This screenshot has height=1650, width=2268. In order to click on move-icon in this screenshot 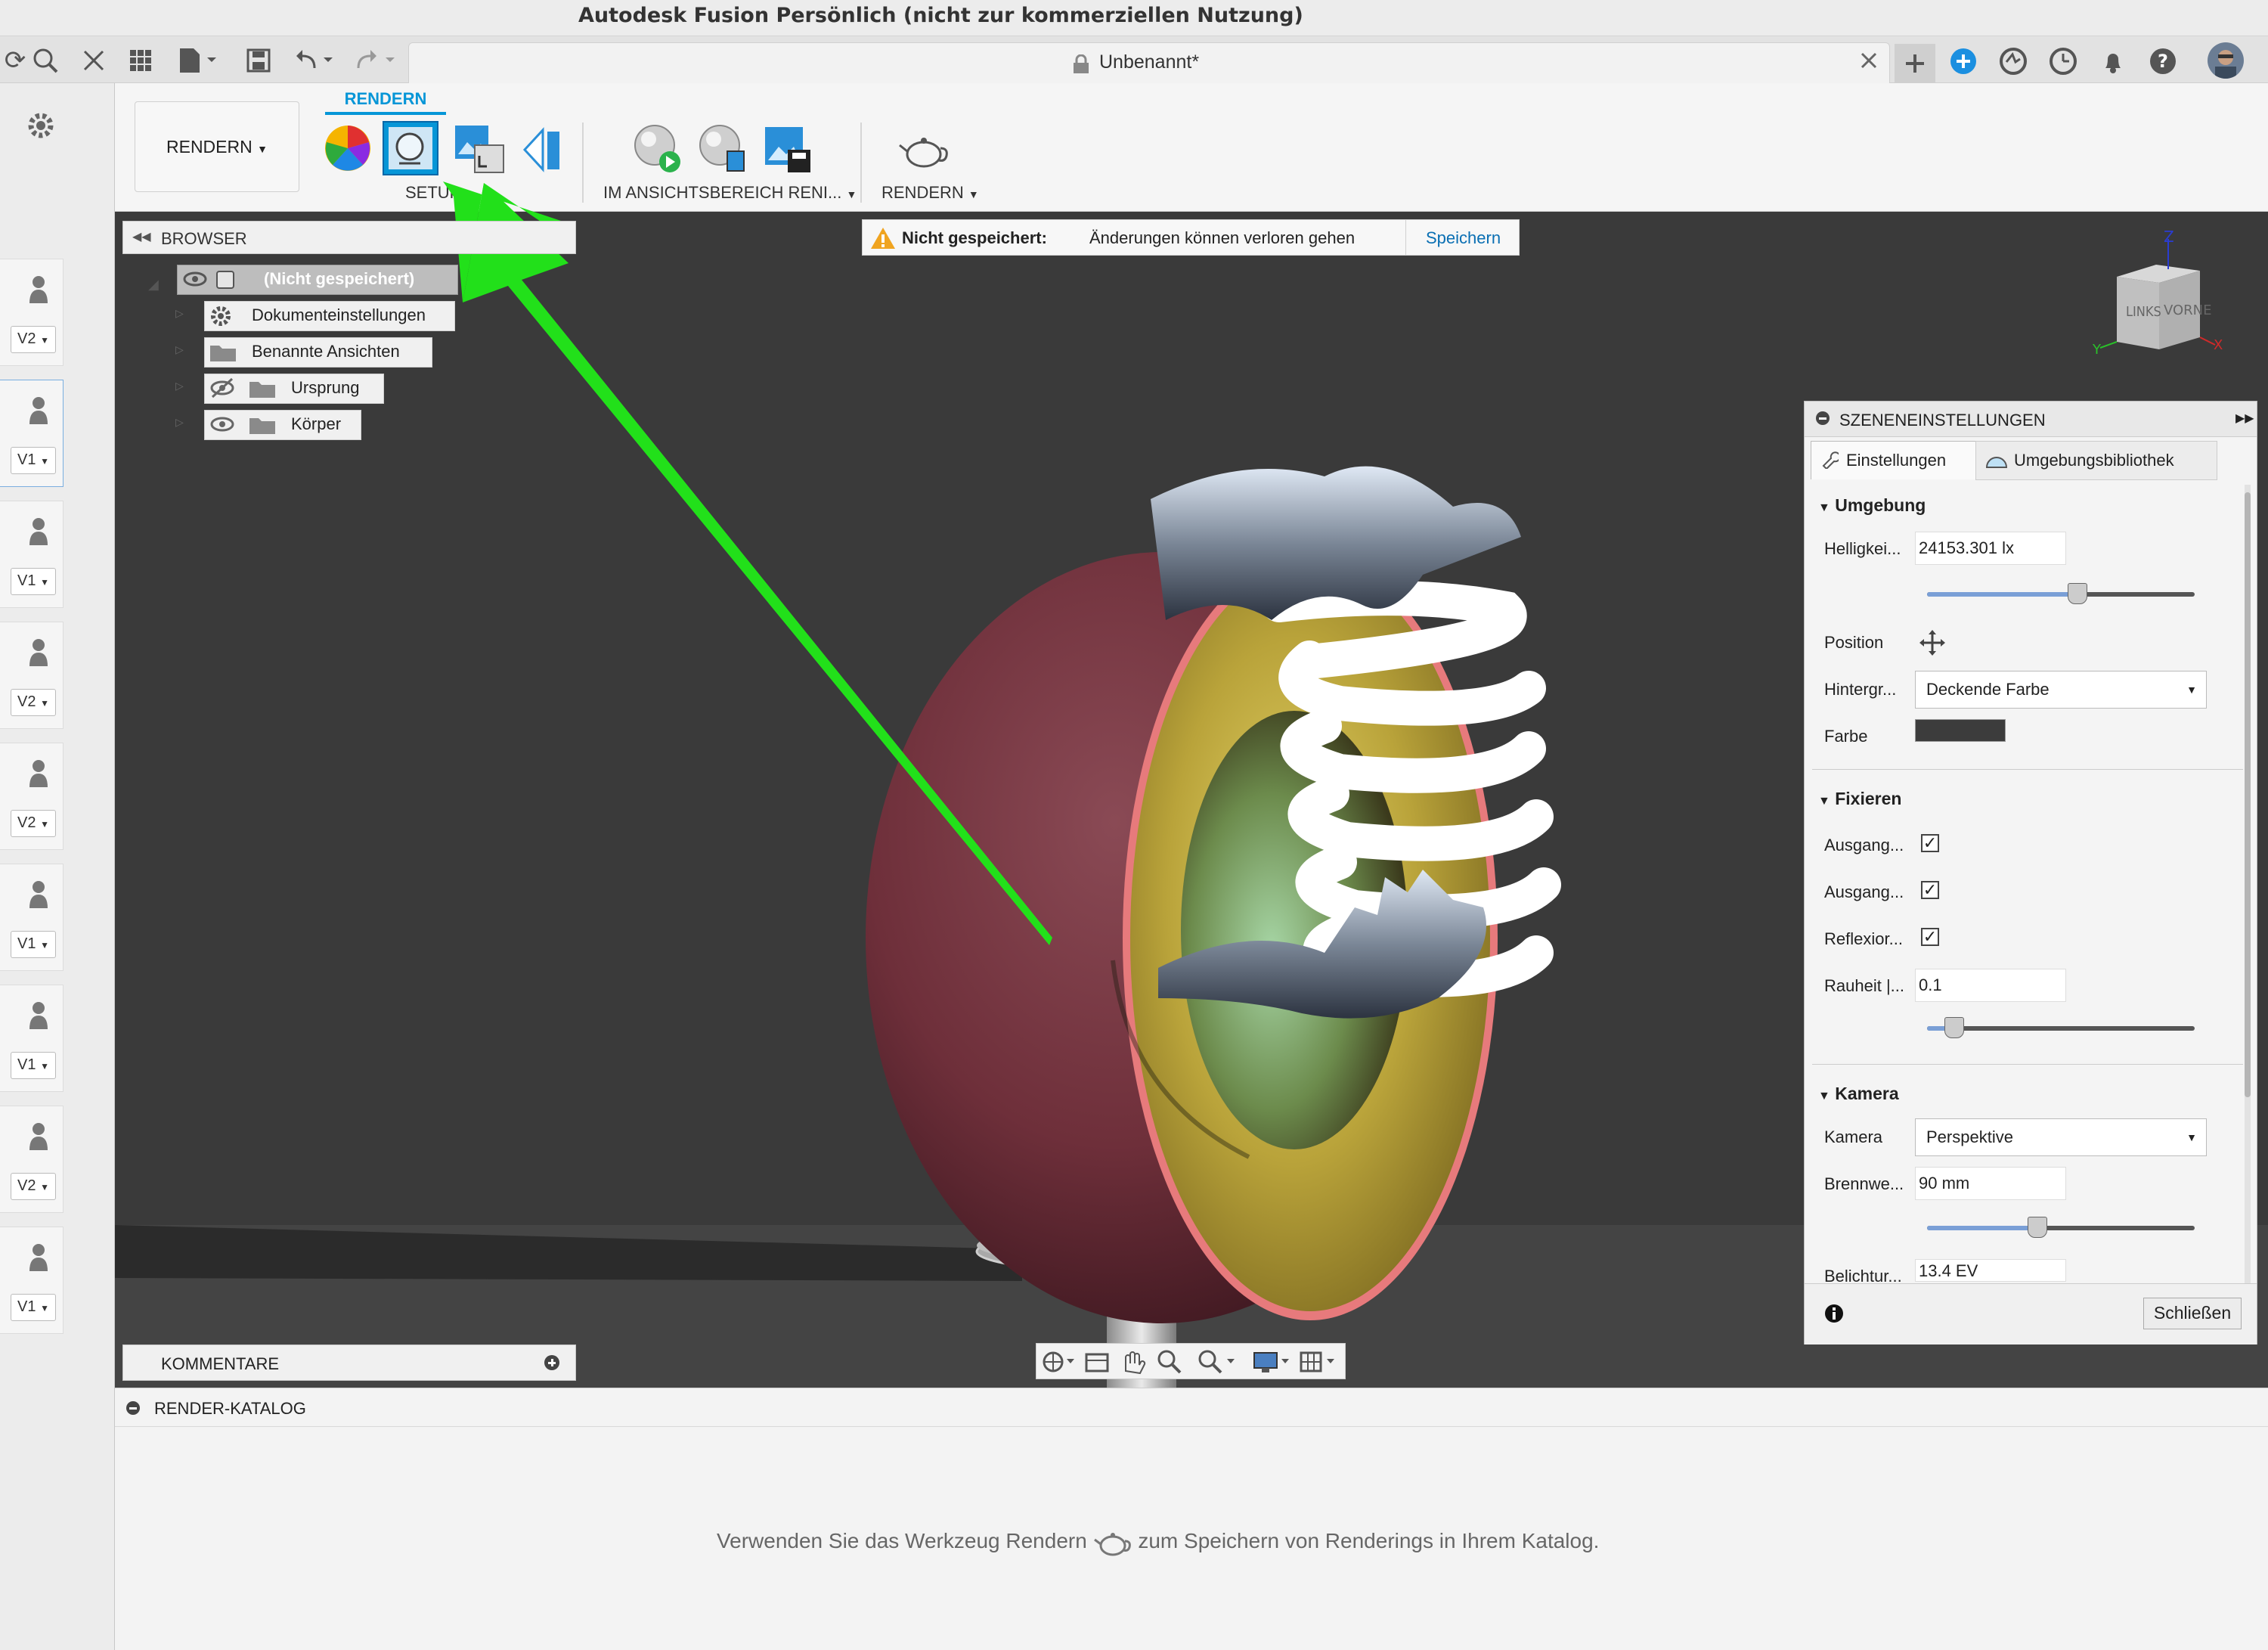, I will do `click(1932, 645)`.